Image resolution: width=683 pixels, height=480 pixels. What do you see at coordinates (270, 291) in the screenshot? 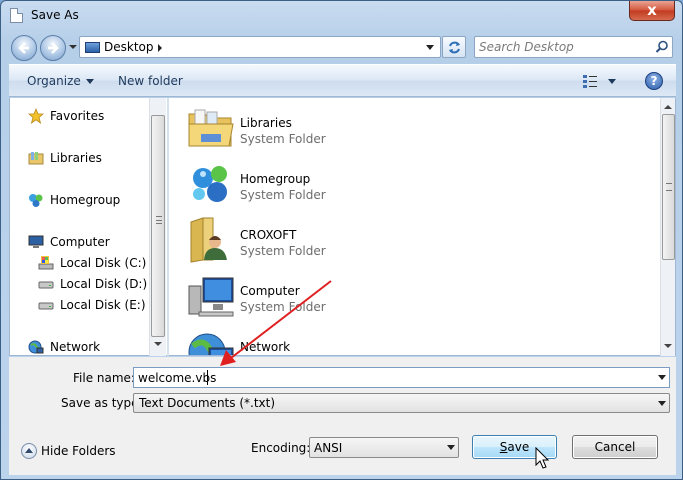
I see `file-name: Computer` at bounding box center [270, 291].